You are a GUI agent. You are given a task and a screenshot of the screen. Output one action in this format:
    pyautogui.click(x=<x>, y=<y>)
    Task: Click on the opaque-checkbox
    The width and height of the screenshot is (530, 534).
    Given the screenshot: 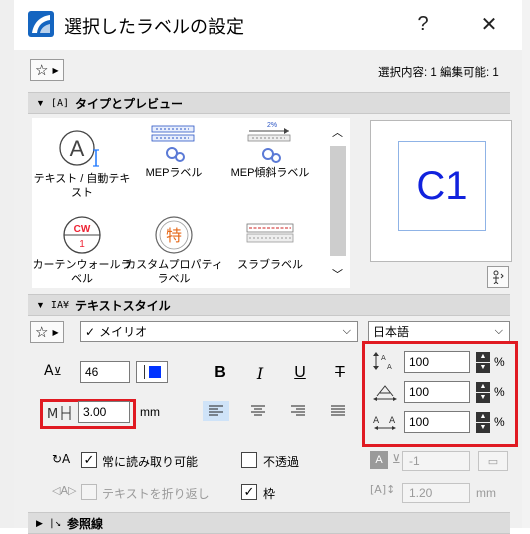 What is the action you would take?
    pyautogui.click(x=249, y=460)
    